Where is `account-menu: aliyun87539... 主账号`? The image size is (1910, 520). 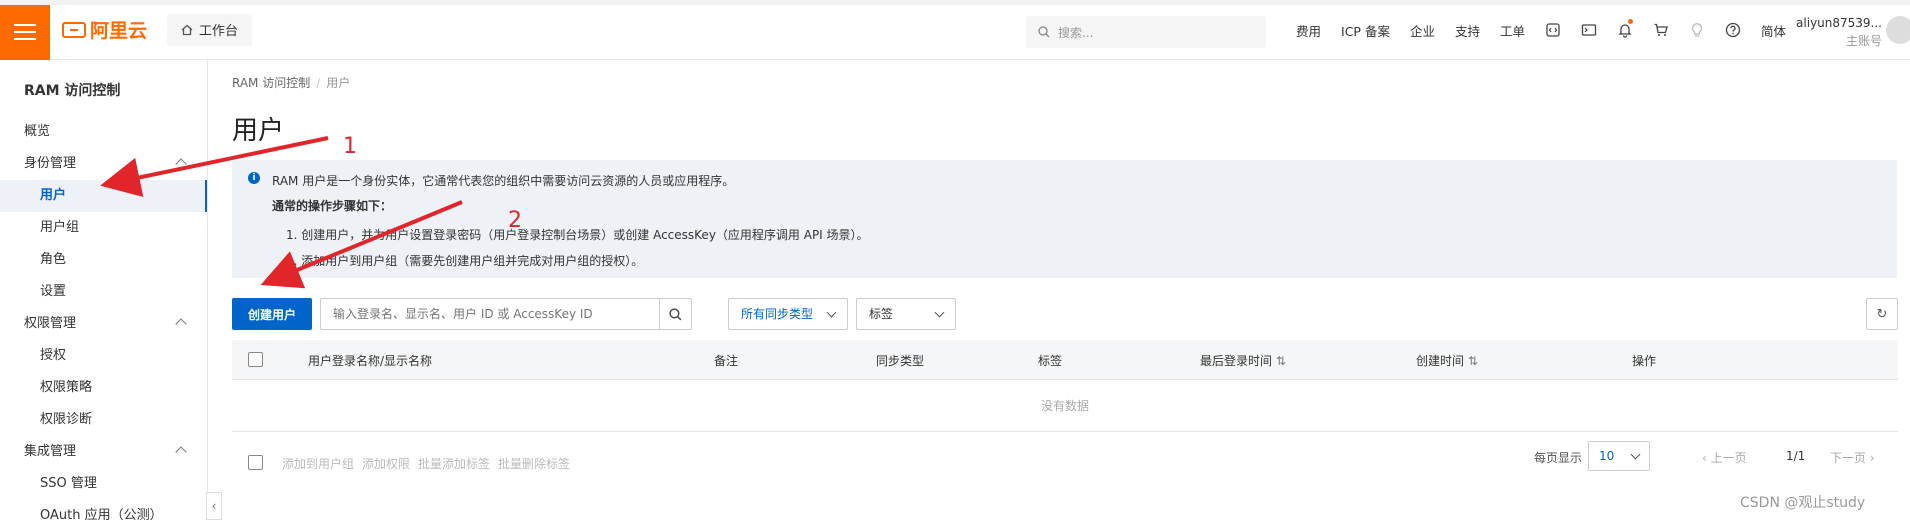
account-menu: aliyun87539... 主账号 is located at coordinates (1836, 32).